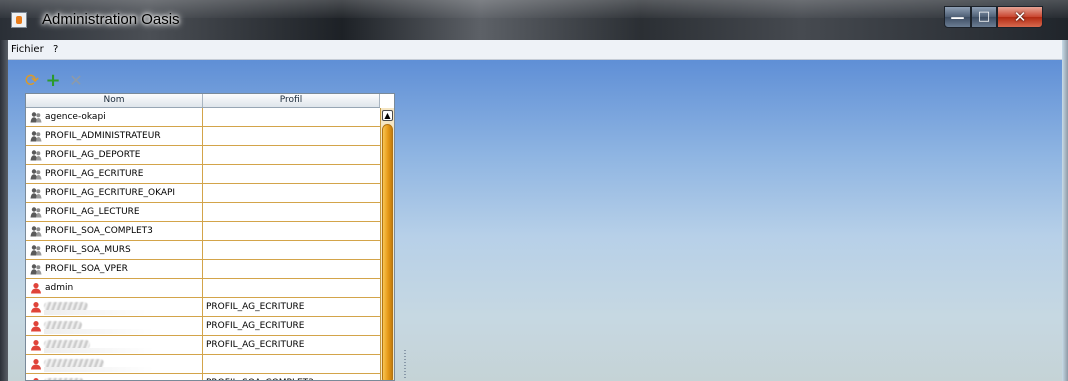 Image resolution: width=1068 pixels, height=381 pixels. I want to click on cell-nom: PROFIL_AG_ECRITURE_OKAPI, so click(114, 193).